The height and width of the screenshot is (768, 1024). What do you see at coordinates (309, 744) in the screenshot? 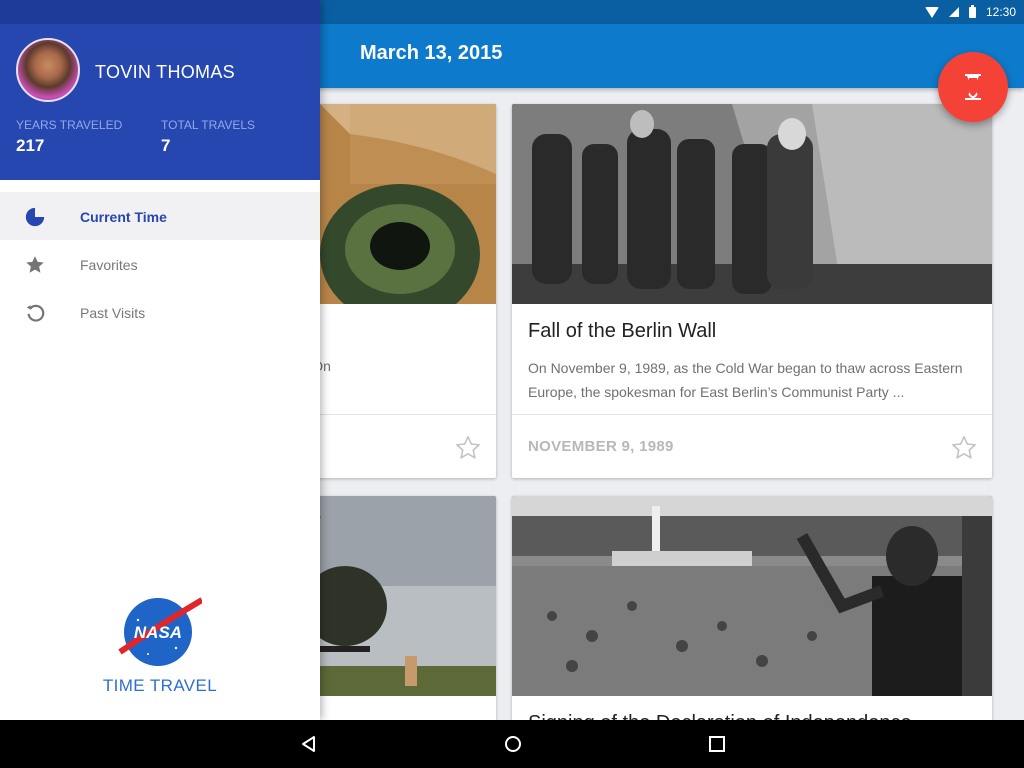
I see `back-icon` at bounding box center [309, 744].